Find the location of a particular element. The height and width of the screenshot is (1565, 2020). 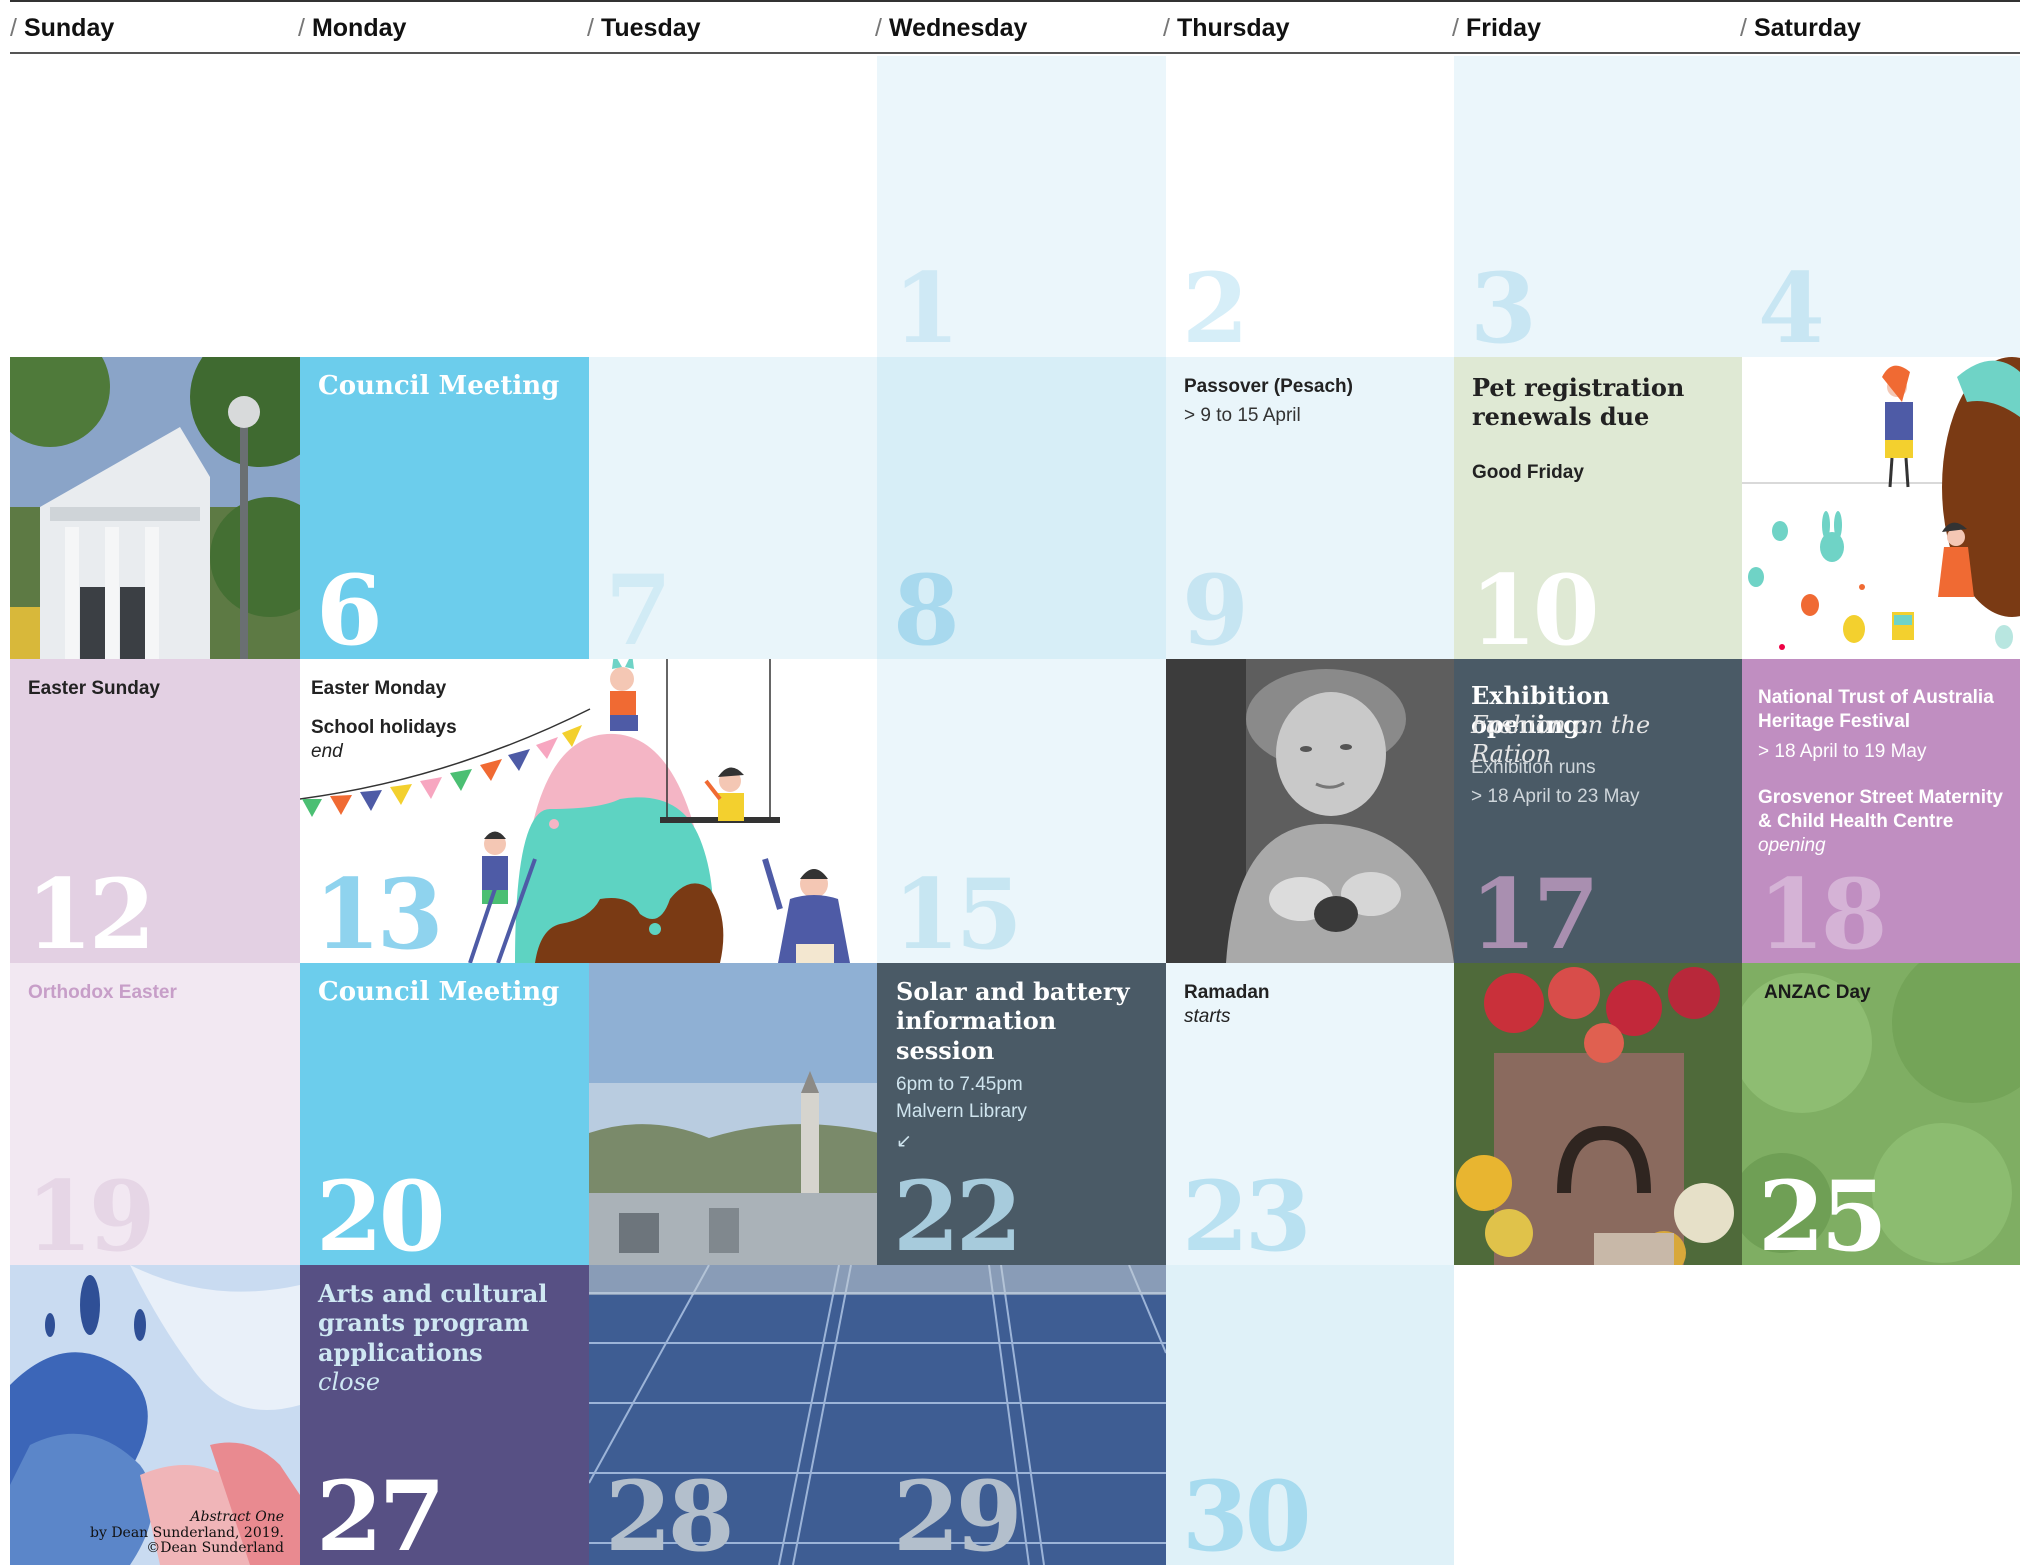

day-number: 18 is located at coordinates (1823, 910).